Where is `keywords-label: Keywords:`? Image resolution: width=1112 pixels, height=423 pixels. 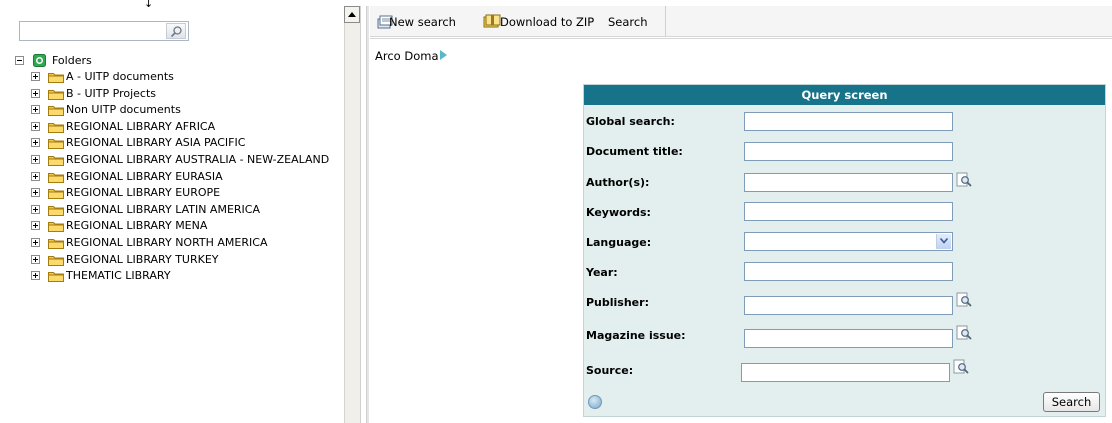 keywords-label: Keywords: is located at coordinates (618, 212).